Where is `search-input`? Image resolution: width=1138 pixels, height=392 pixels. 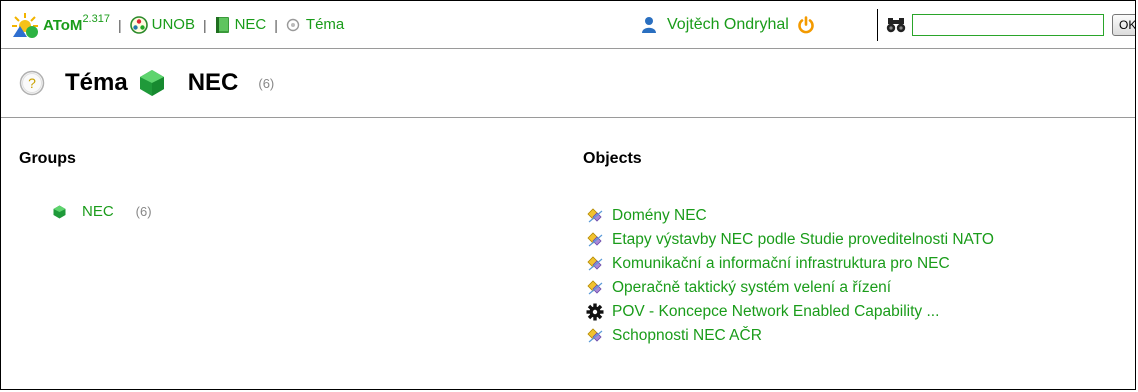
search-input is located at coordinates (1008, 25).